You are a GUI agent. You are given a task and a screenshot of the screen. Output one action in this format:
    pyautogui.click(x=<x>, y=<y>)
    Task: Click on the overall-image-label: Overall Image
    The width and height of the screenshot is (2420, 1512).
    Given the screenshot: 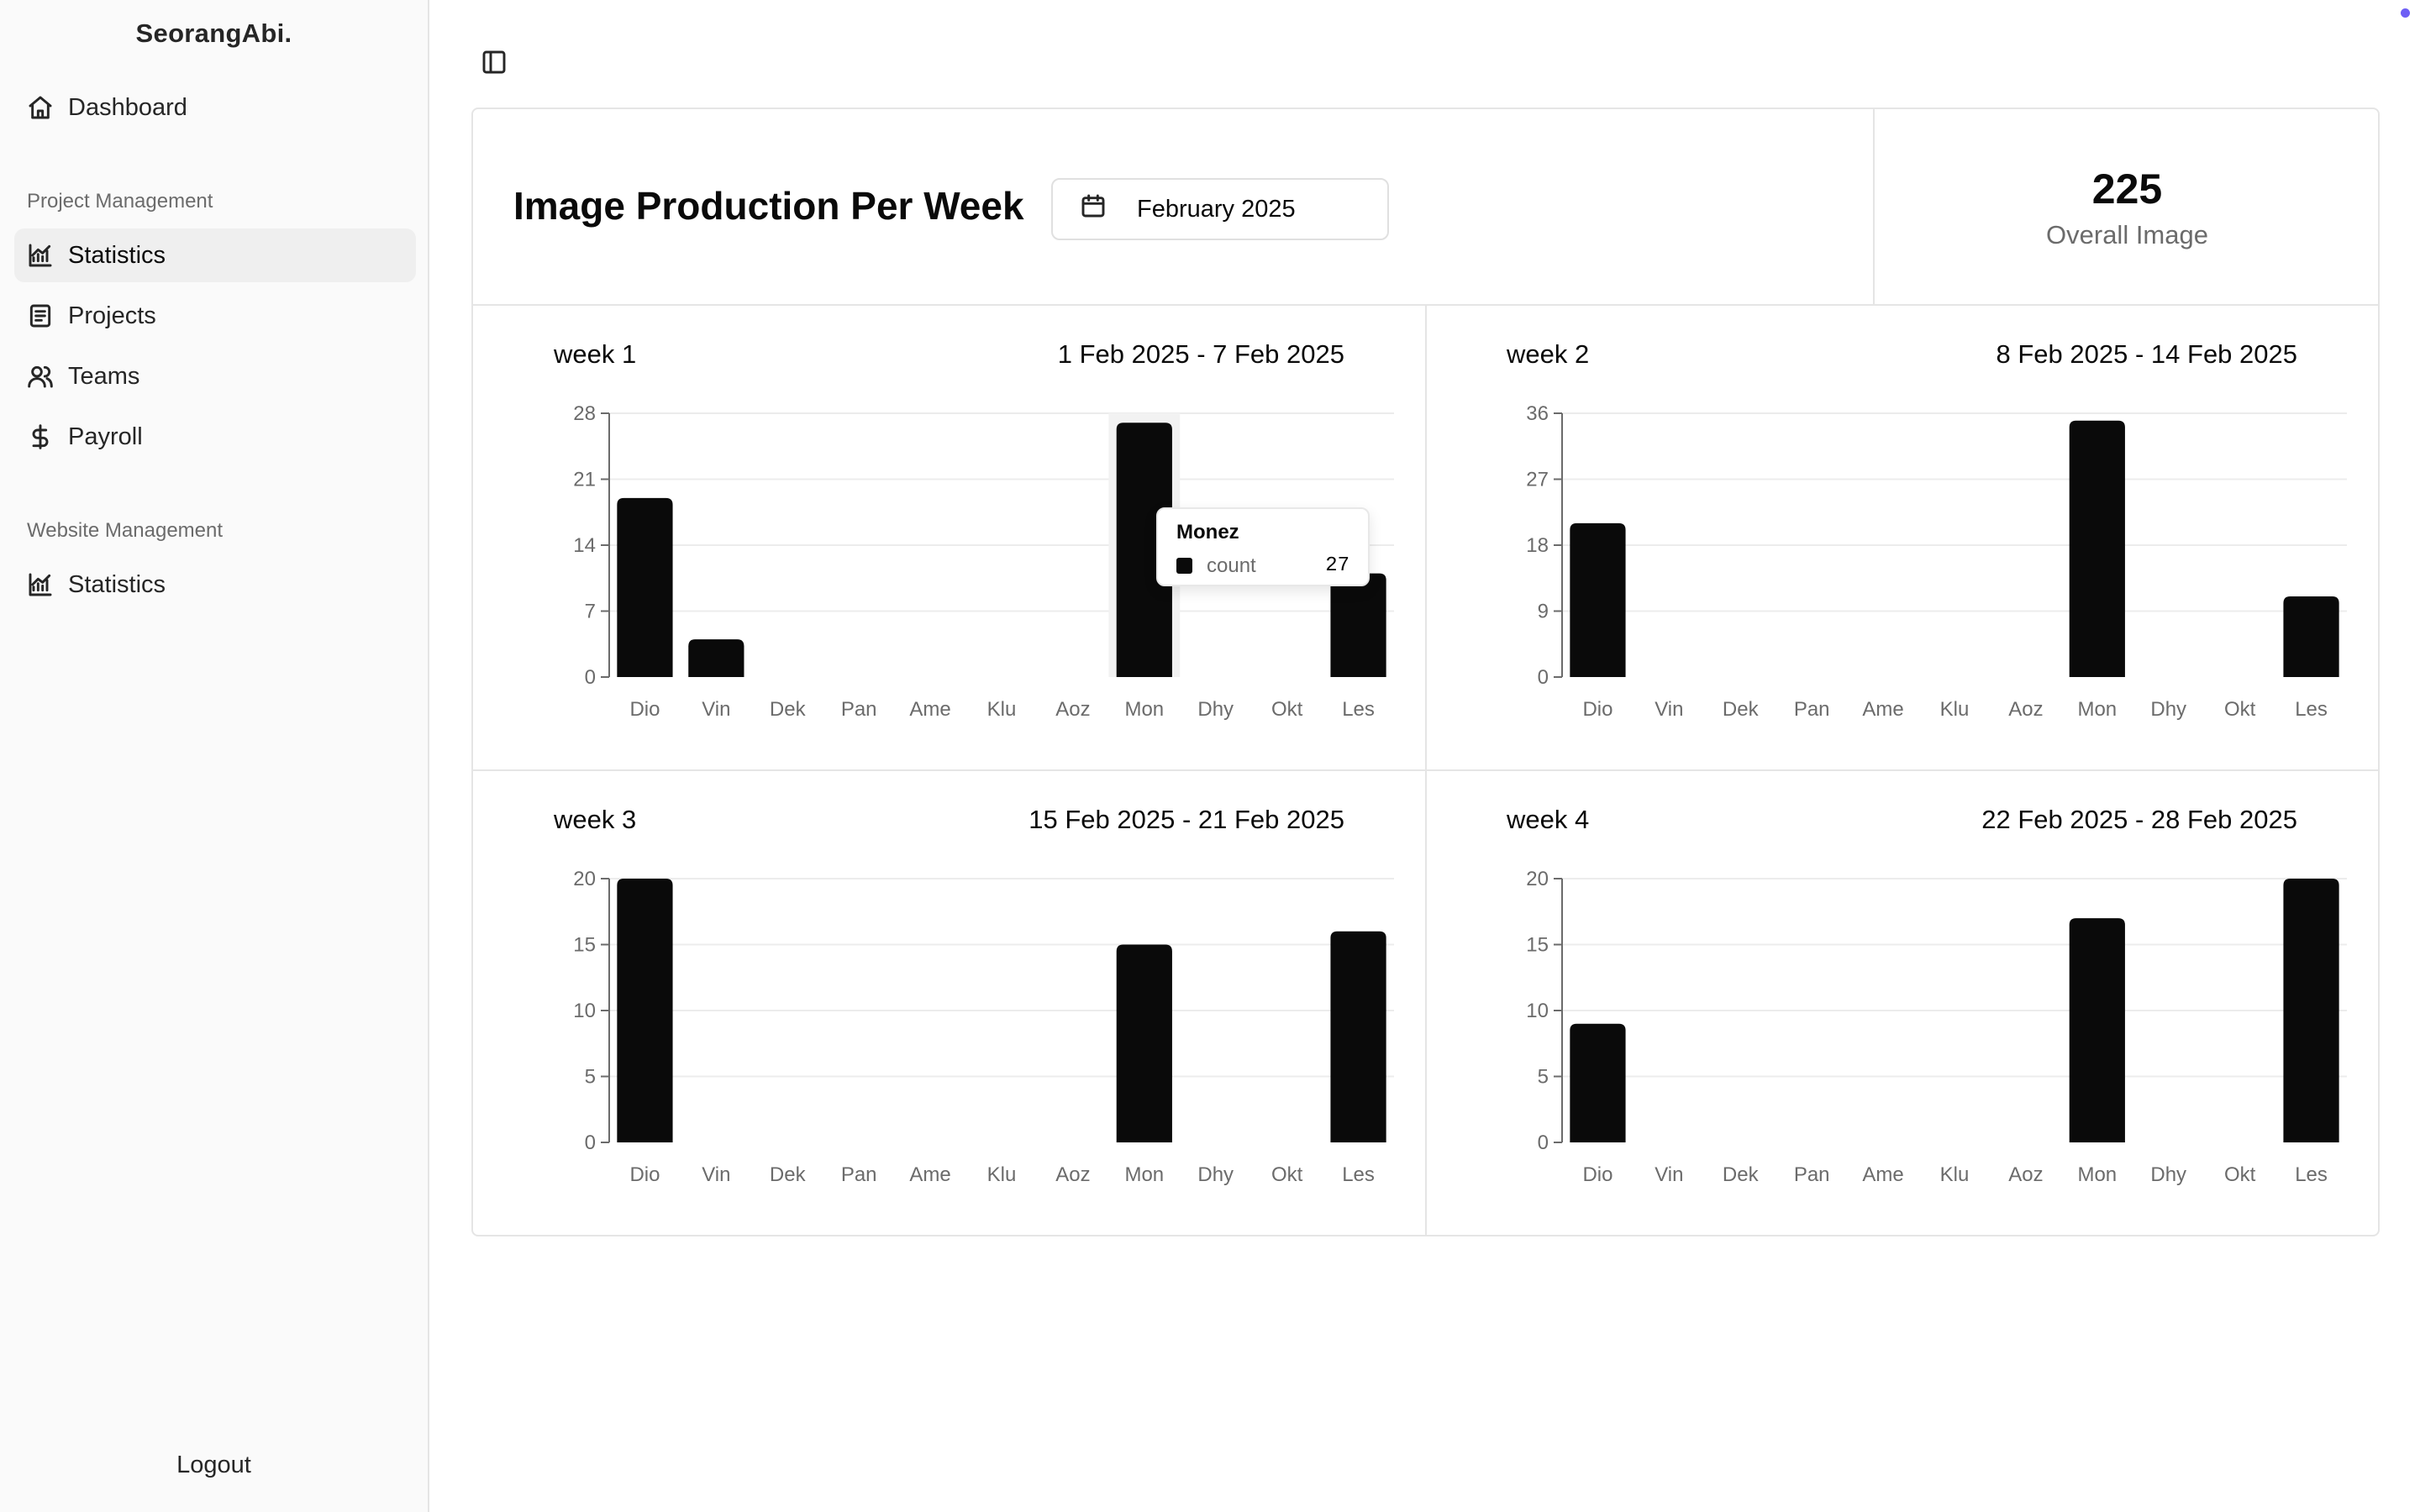 What is the action you would take?
    pyautogui.click(x=2127, y=234)
    